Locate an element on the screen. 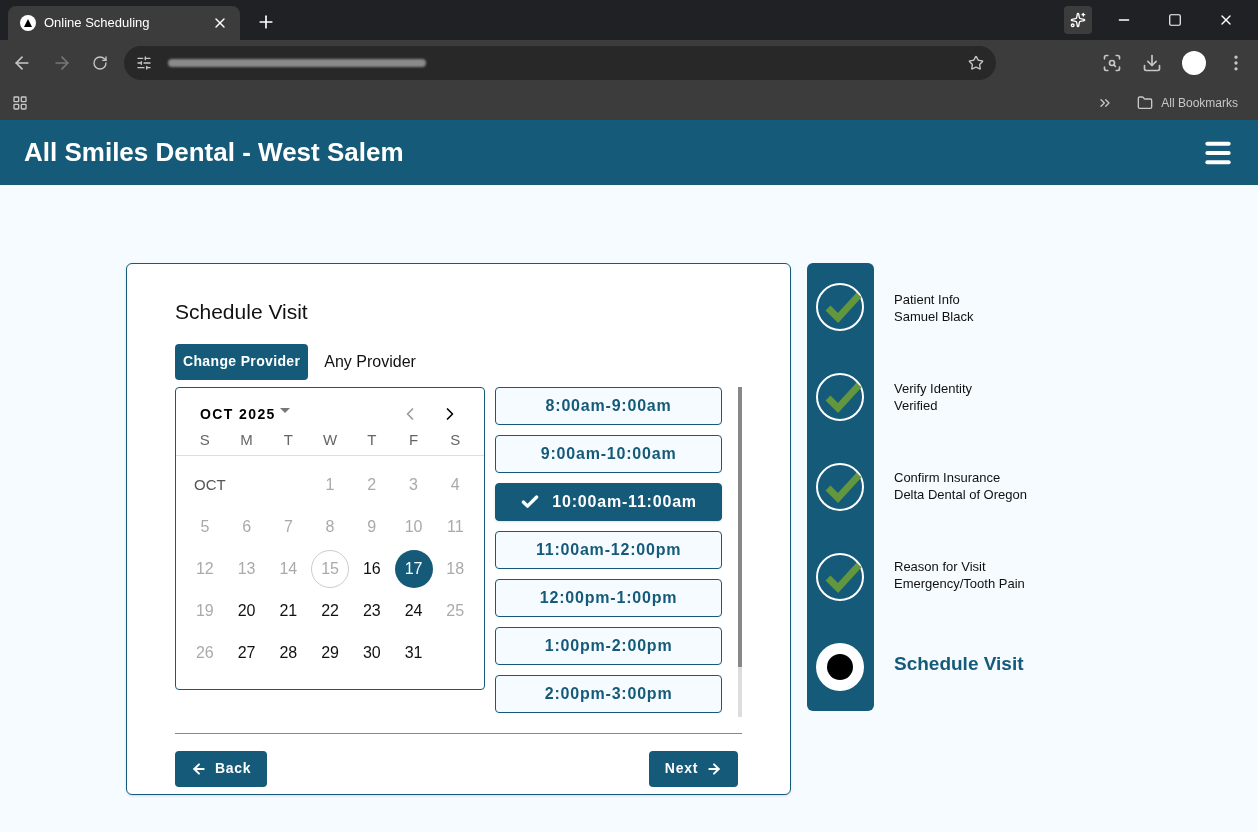 The image size is (1258, 832). month-label: OCT is located at coordinates (210, 484).